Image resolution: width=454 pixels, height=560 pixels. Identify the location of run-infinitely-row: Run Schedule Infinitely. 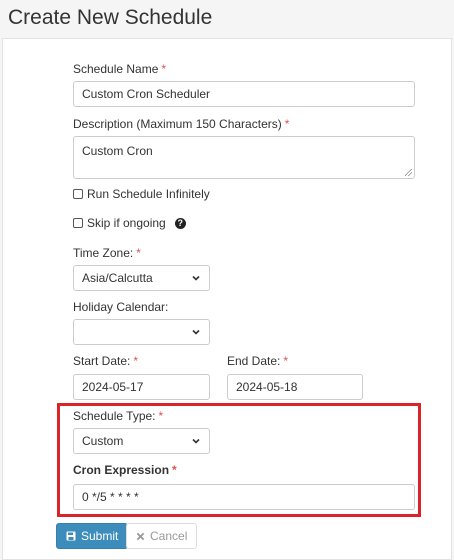
(141, 194).